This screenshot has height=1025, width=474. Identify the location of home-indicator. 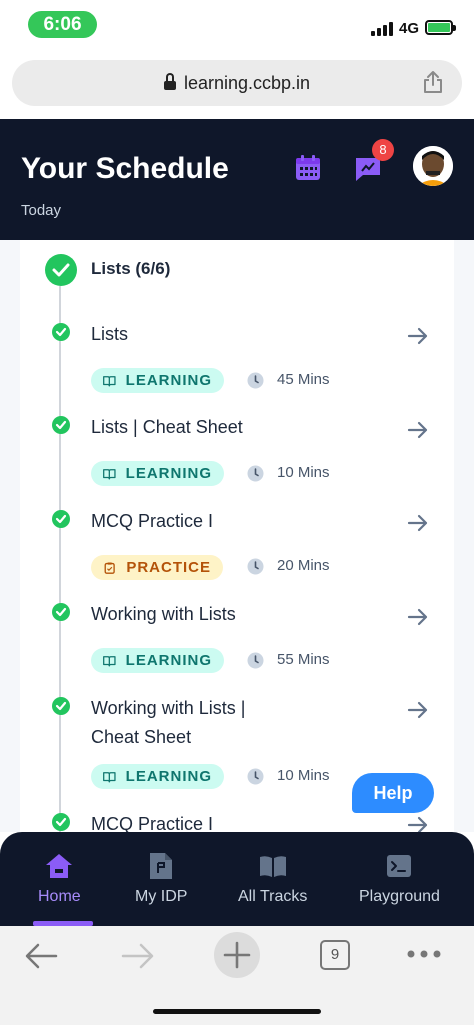
(237, 1011).